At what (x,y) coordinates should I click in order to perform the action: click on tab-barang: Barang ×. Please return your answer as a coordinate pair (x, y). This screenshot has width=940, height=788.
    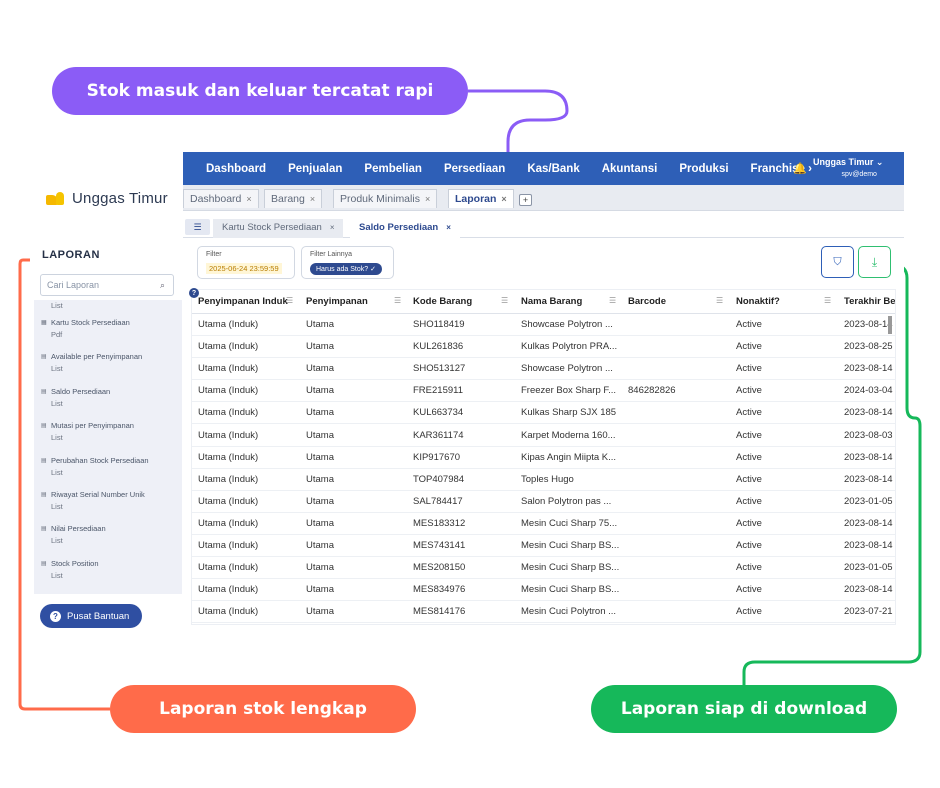
    Looking at the image, I should click on (293, 198).